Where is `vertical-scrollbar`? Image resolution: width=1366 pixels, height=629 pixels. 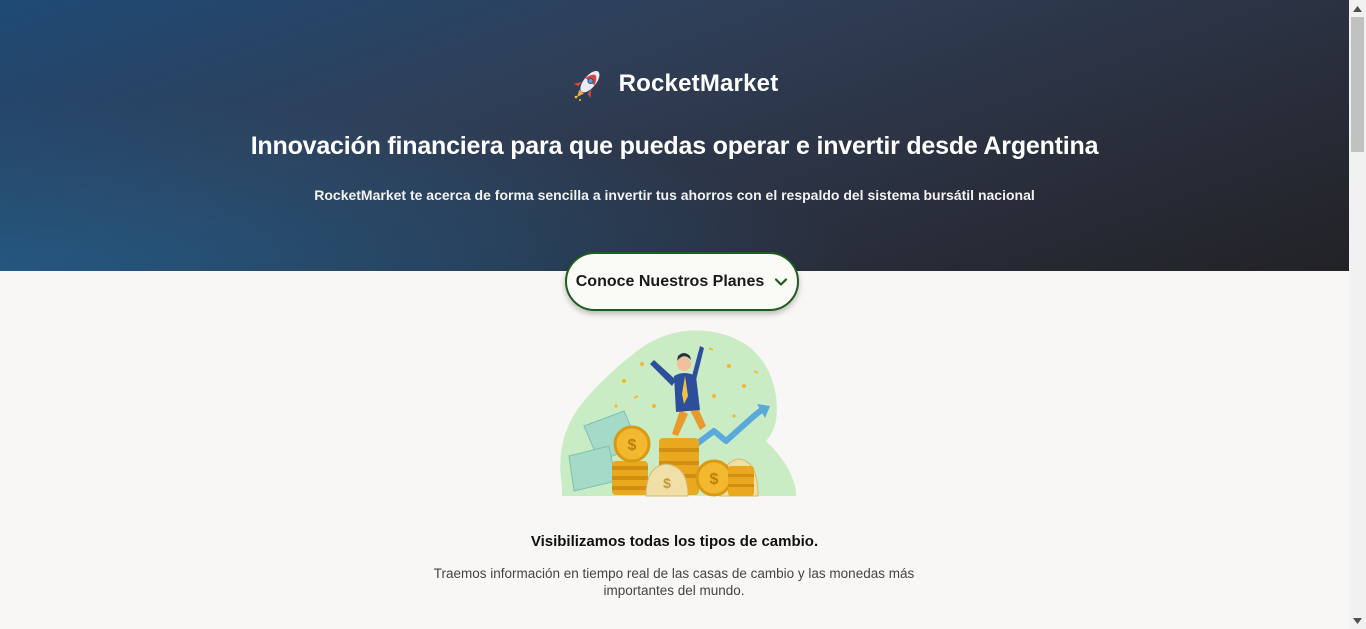 vertical-scrollbar is located at coordinates (1357, 314).